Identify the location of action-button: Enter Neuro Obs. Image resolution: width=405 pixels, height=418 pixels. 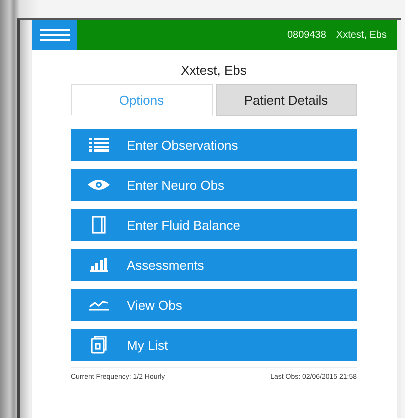
(214, 185).